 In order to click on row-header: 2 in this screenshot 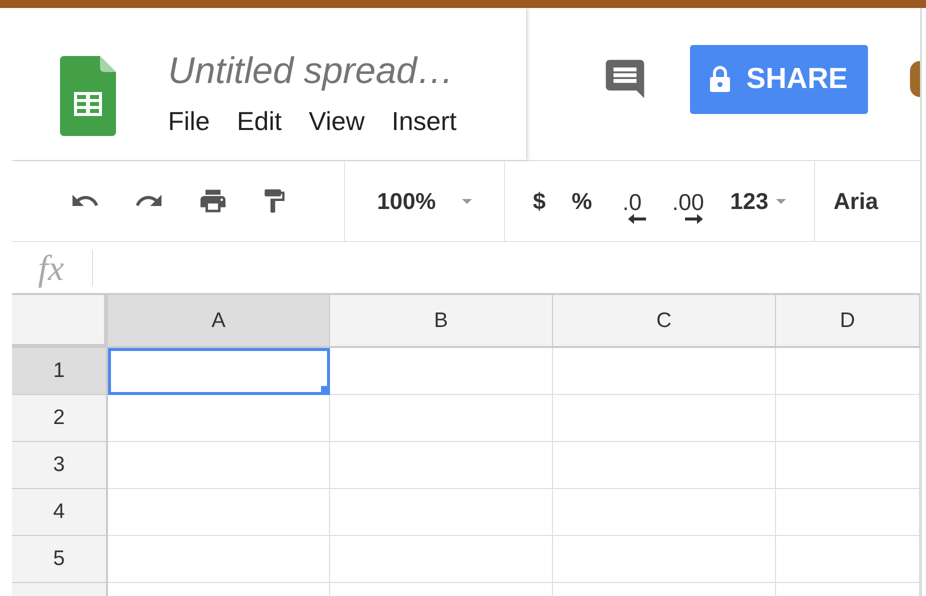, I will do `click(60, 418)`.